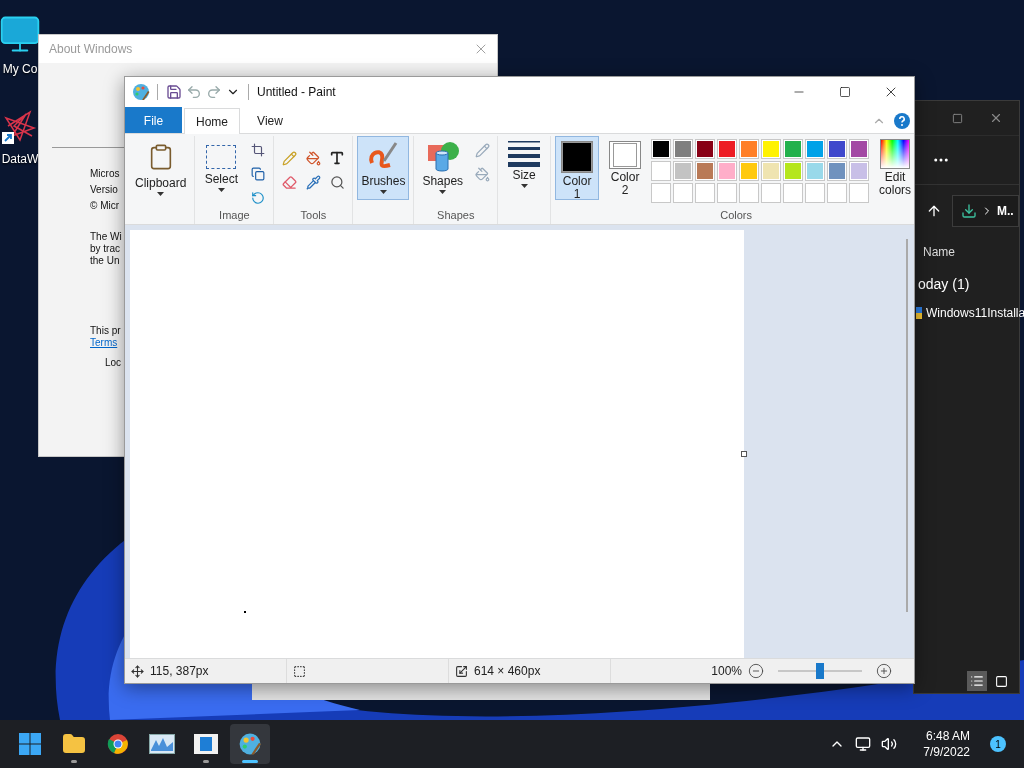 The height and width of the screenshot is (768, 1024). What do you see at coordinates (907, 425) in the screenshot?
I see `scrollbar` at bounding box center [907, 425].